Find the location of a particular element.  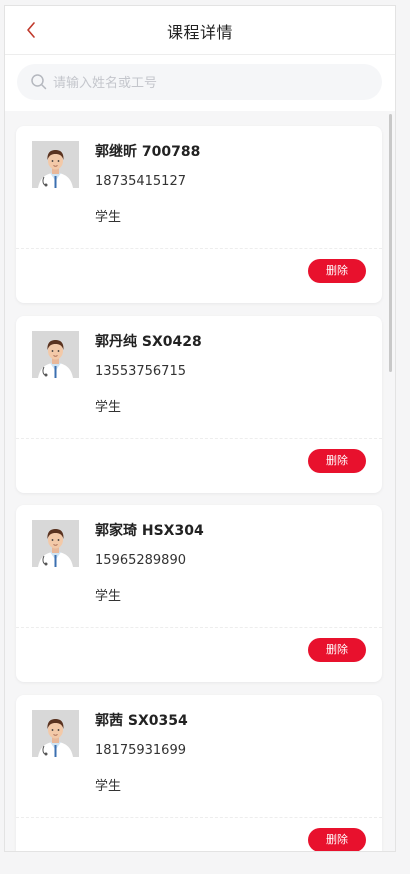

member-name: 郭茜 SX0354 is located at coordinates (141, 721).